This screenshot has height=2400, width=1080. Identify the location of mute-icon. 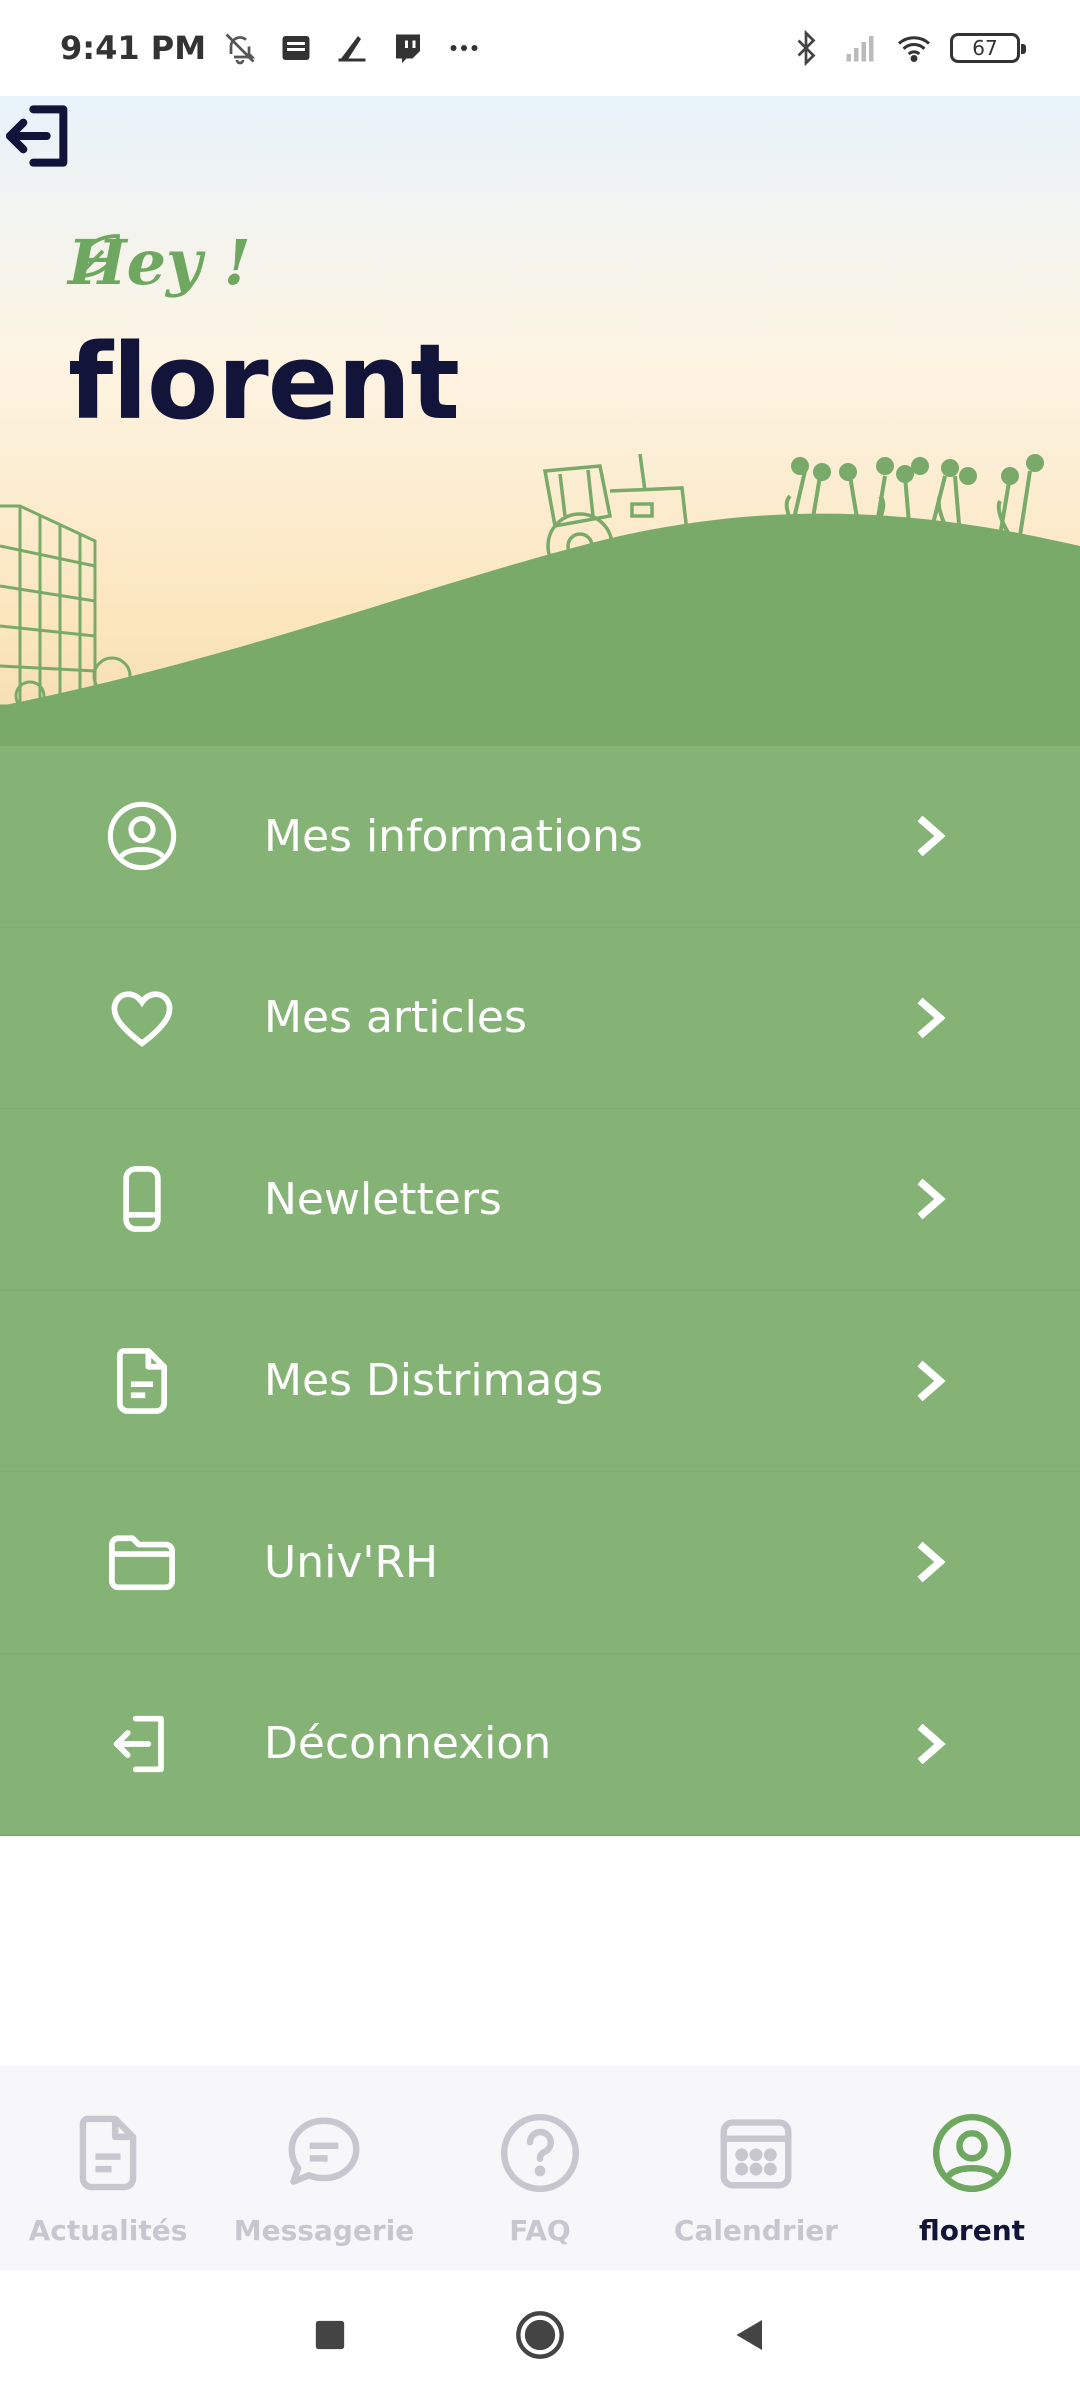
(240, 49).